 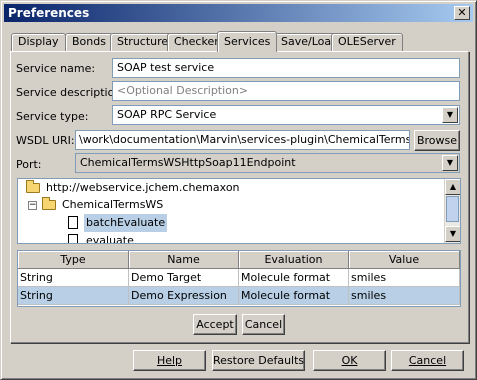 I want to click on port-select: ChemicalTermsWSHttpSoap11Endpoint ▼, so click(x=267, y=163).